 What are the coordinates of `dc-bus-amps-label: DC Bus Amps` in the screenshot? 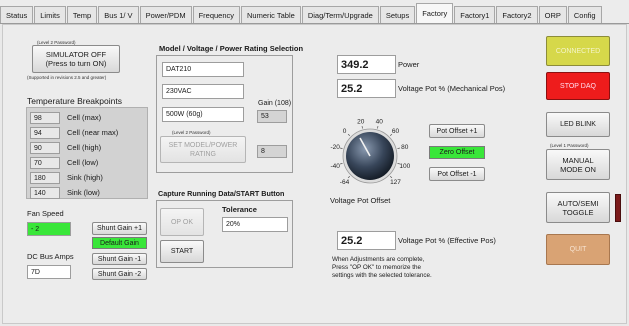 It's located at (50, 256).